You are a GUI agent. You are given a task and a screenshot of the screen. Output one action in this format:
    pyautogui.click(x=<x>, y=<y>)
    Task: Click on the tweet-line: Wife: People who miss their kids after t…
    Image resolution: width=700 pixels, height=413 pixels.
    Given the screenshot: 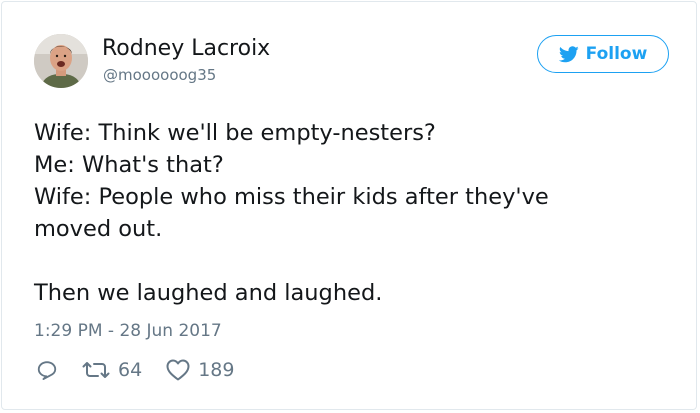 What is the action you would take?
    pyautogui.click(x=291, y=197)
    